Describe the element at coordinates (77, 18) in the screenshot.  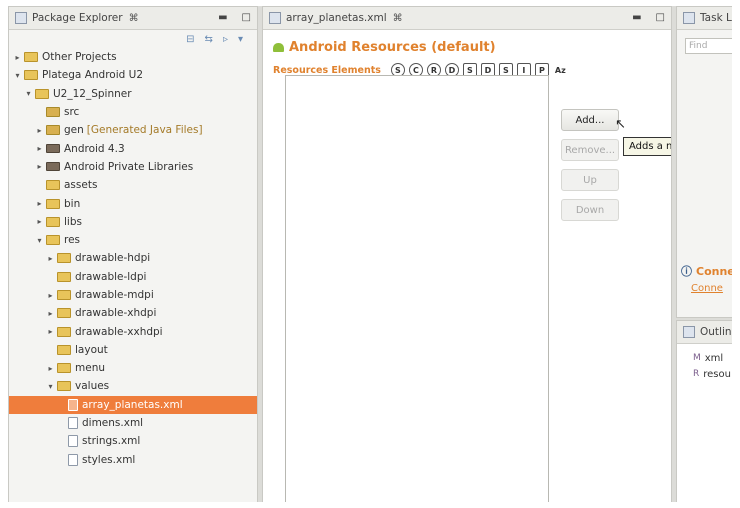
I see `package-explorer-tab-title: Package Explorer` at that location.